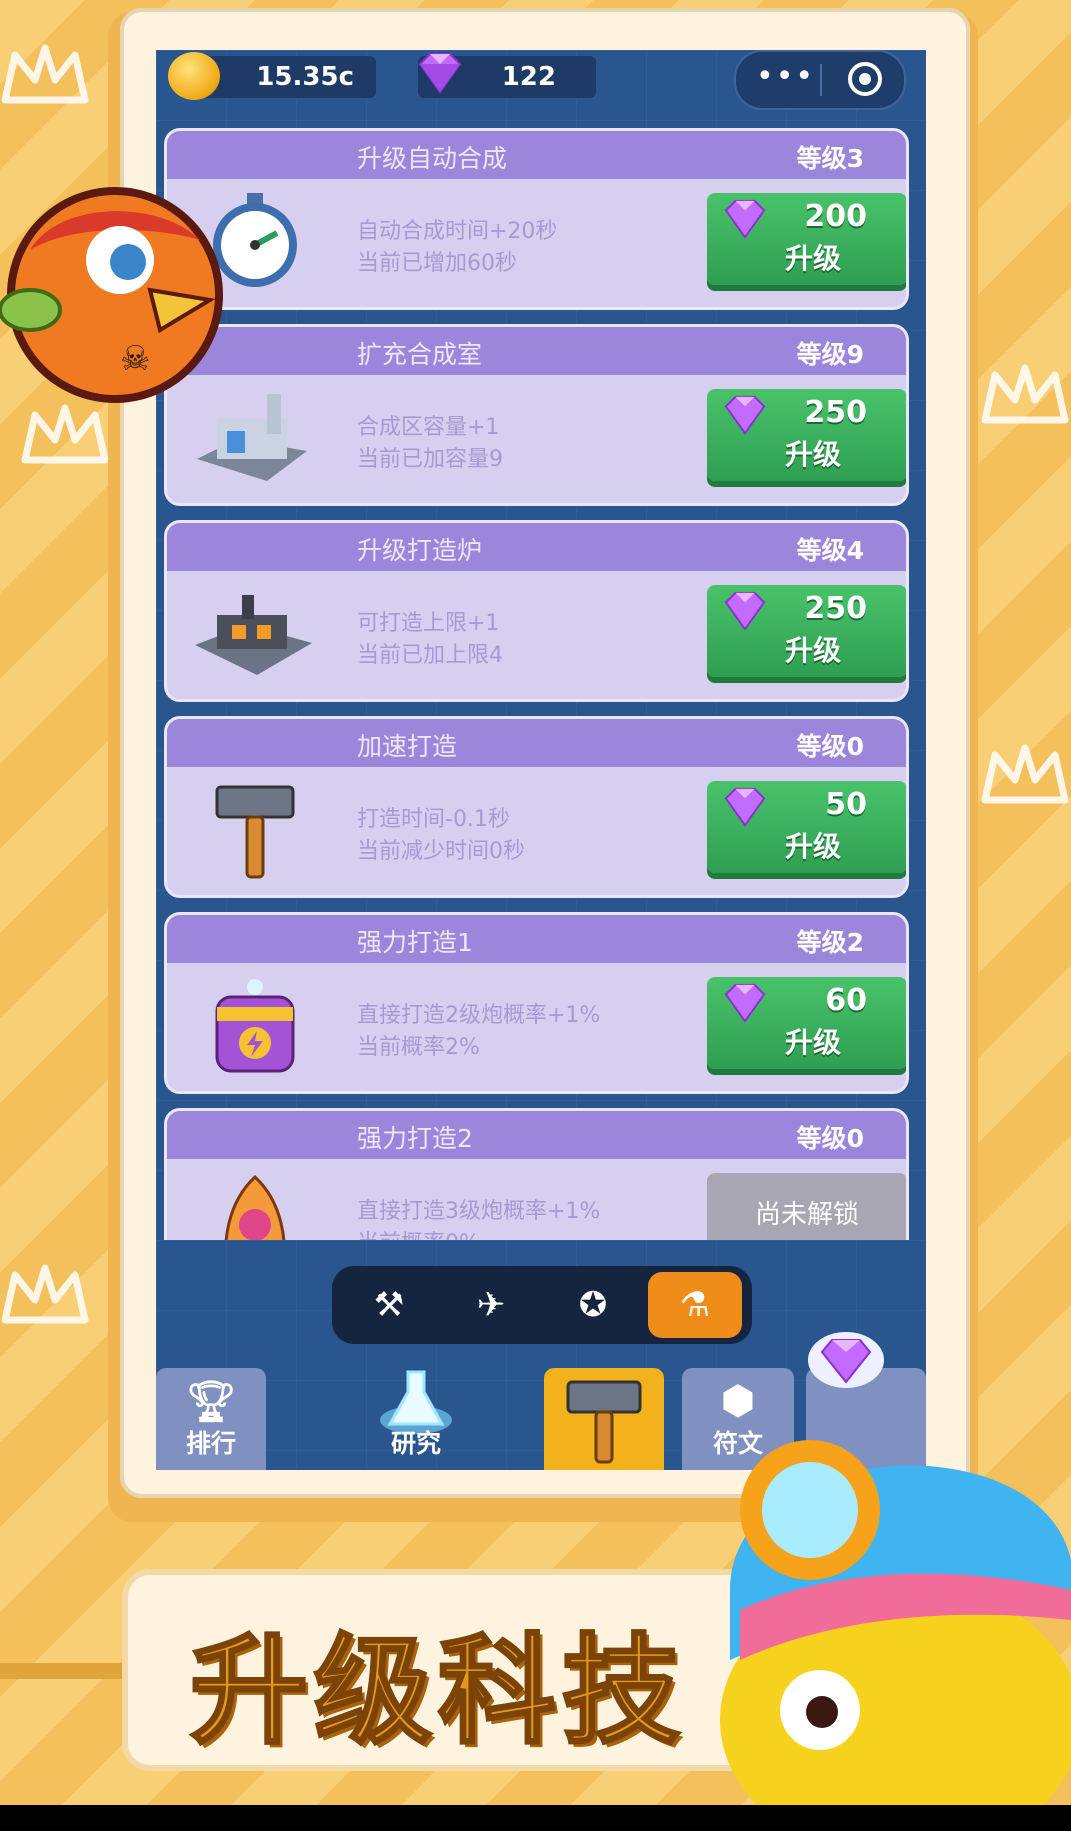  What do you see at coordinates (528, 77) in the screenshot?
I see `gem-value: 122` at bounding box center [528, 77].